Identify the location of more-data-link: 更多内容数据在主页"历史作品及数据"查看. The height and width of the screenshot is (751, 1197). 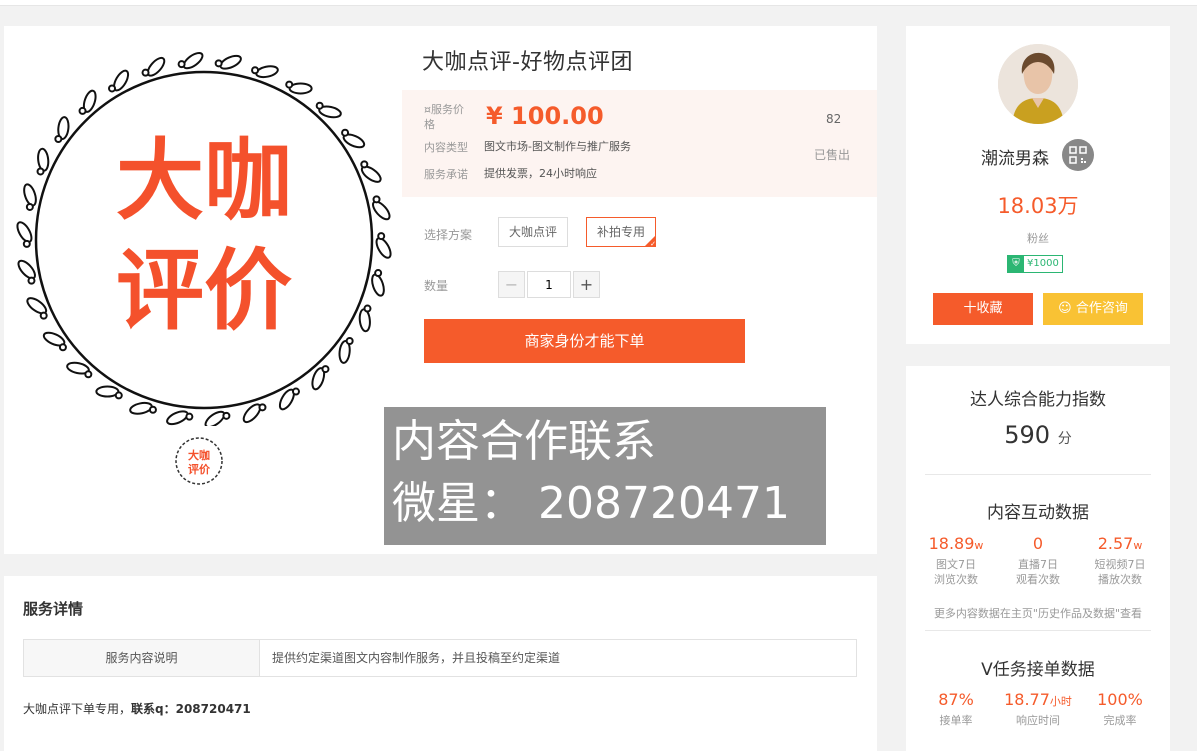
(1038, 613).